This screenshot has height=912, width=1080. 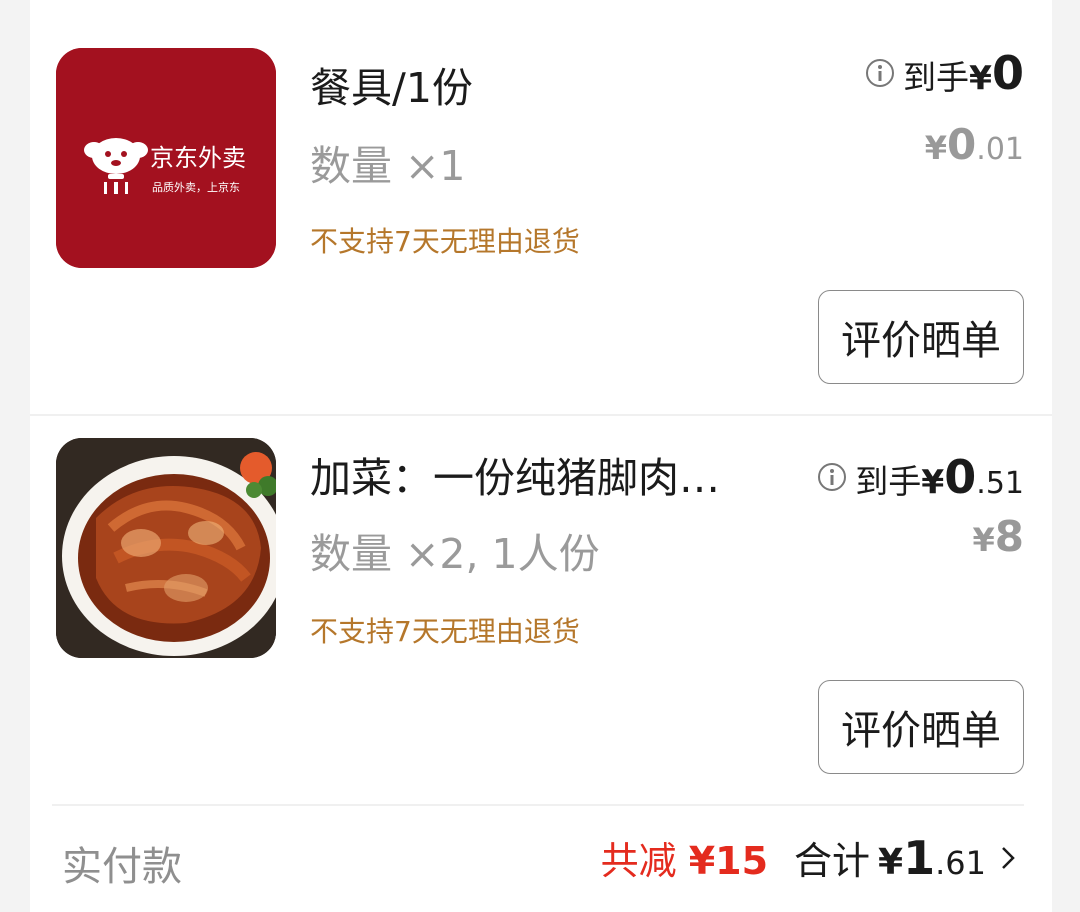 I want to click on original-price: ¥ 8, so click(x=999, y=536).